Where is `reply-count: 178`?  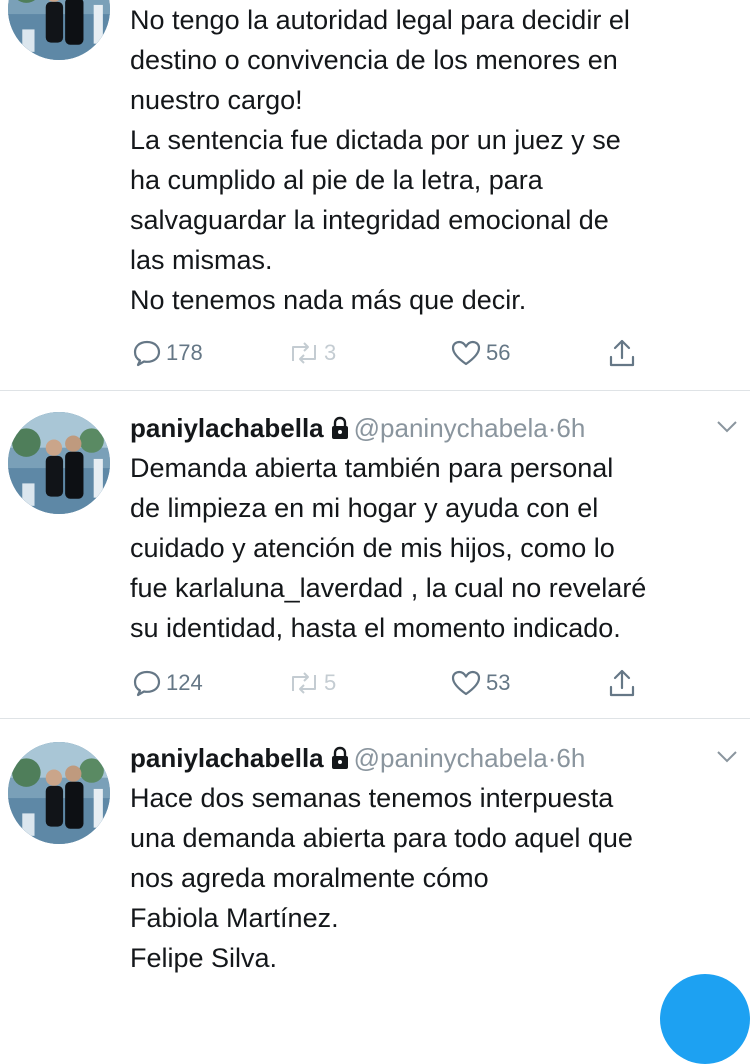
reply-count: 178 is located at coordinates (184, 352).